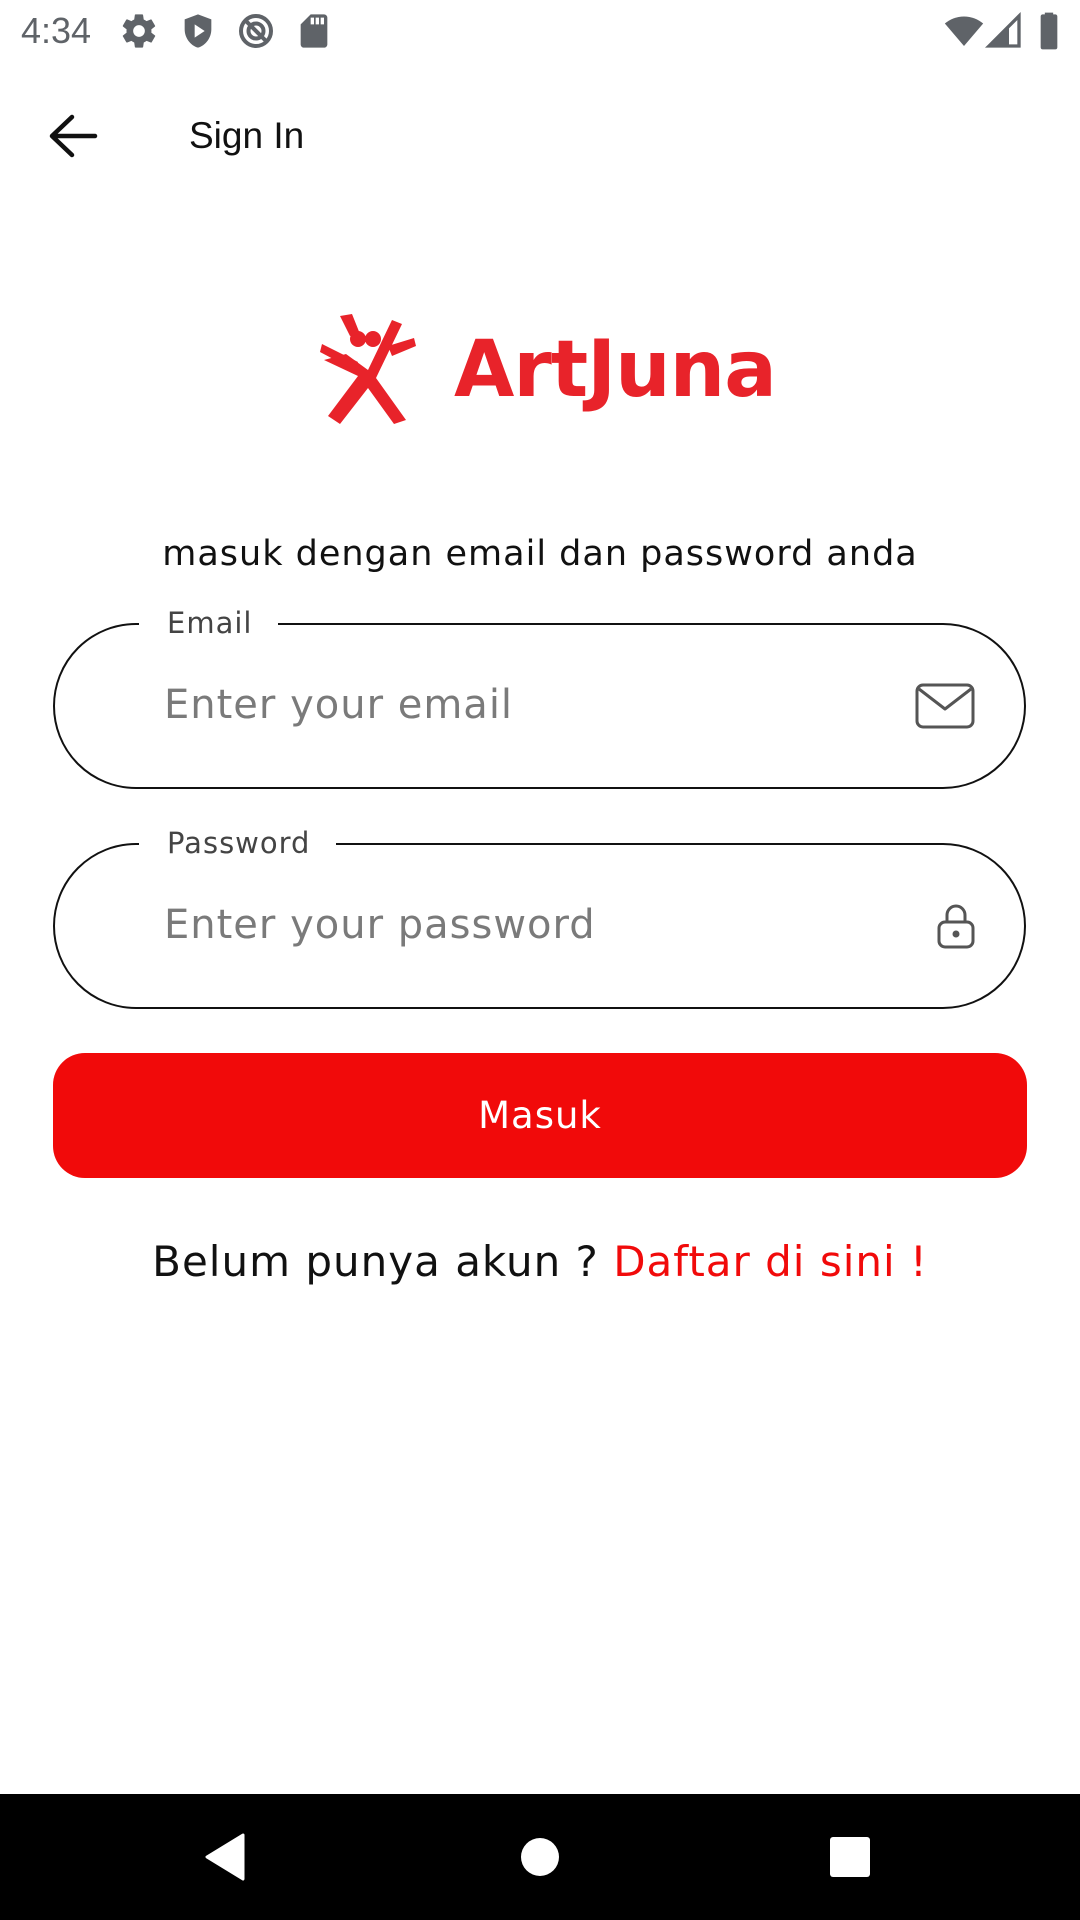  I want to click on email-field: Email, so click(539, 695).